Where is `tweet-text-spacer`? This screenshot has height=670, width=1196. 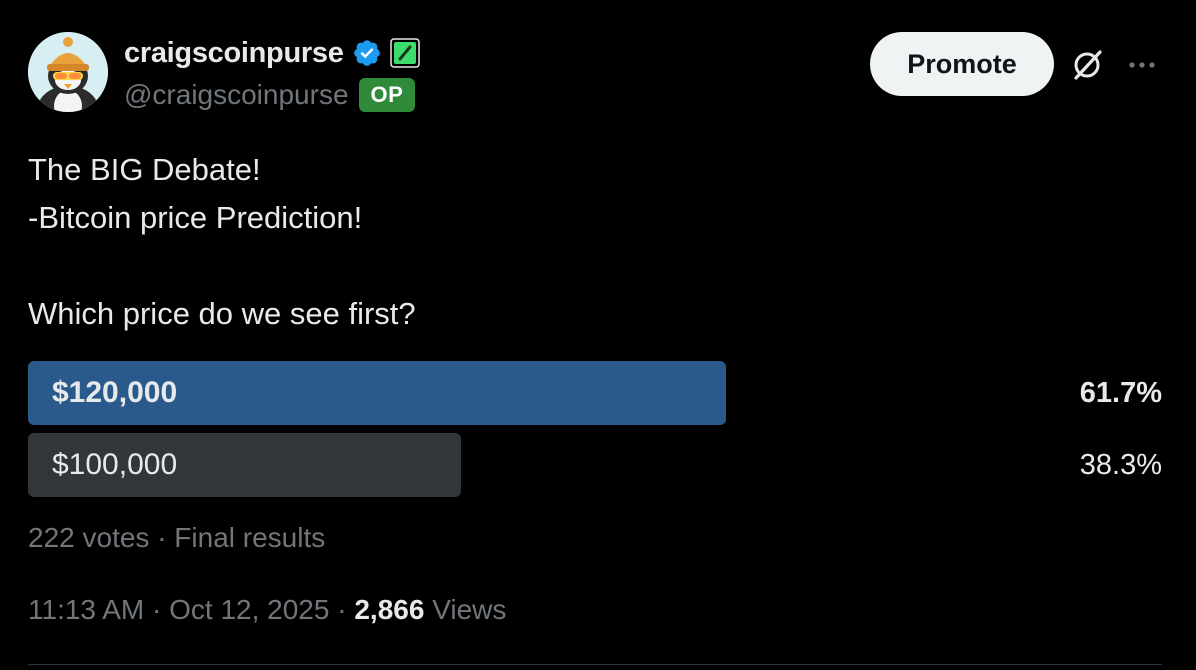
tweet-text-spacer is located at coordinates (598, 266).